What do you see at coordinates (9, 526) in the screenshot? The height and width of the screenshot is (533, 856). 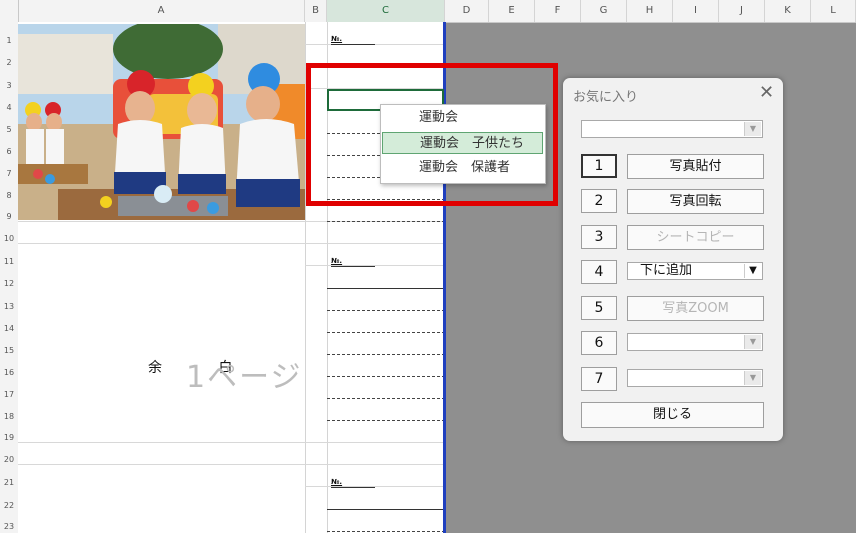 I see `row-header: 23` at bounding box center [9, 526].